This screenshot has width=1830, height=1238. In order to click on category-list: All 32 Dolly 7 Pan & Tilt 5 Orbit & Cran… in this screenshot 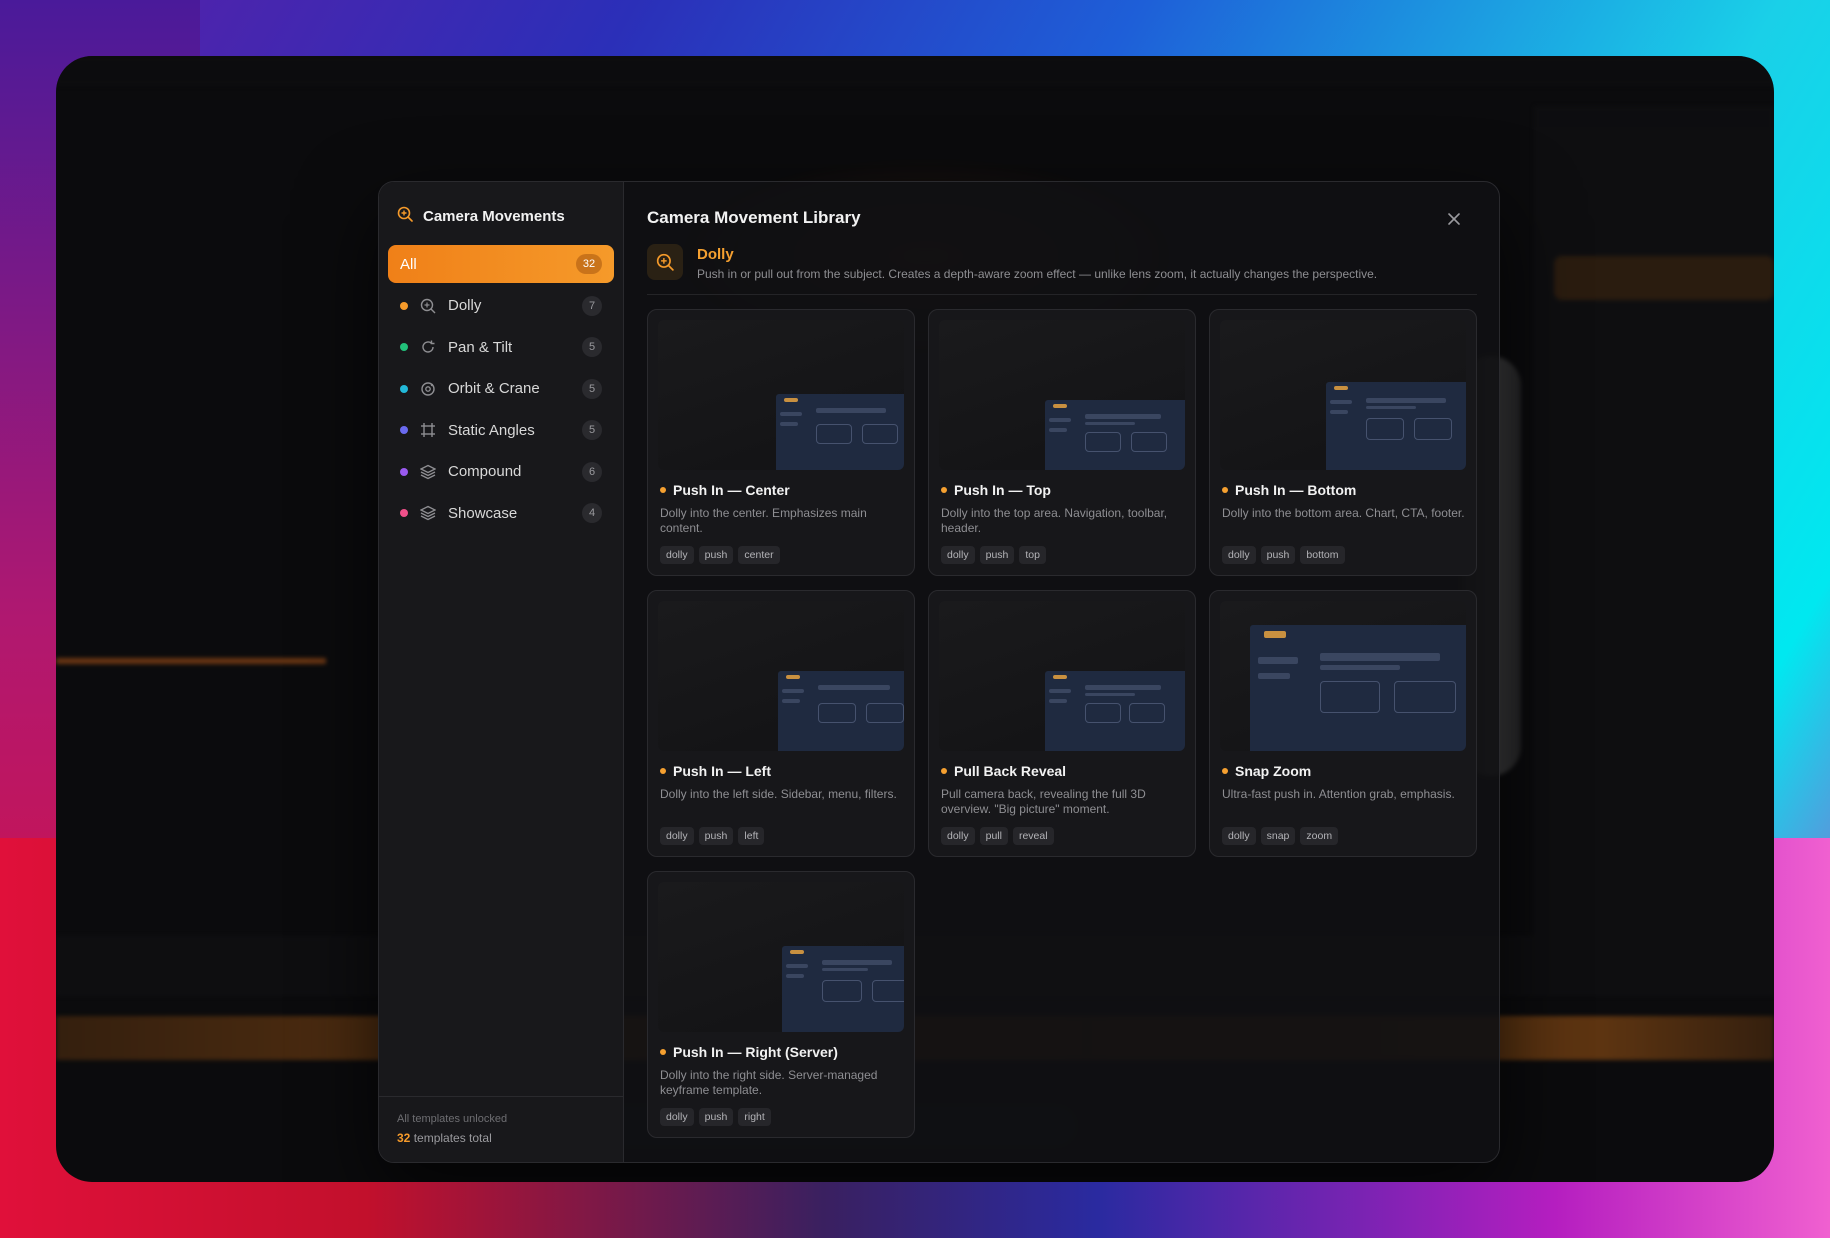, I will do `click(501, 388)`.